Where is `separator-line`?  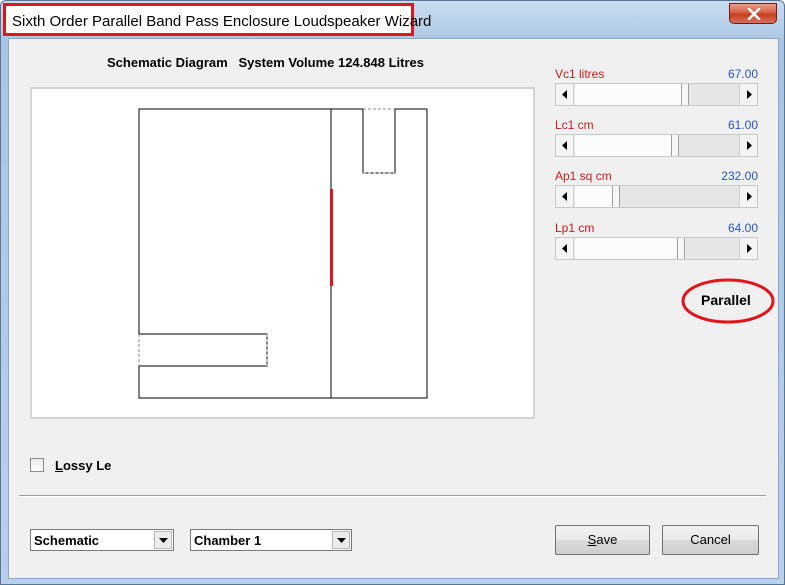 separator-line is located at coordinates (392, 496).